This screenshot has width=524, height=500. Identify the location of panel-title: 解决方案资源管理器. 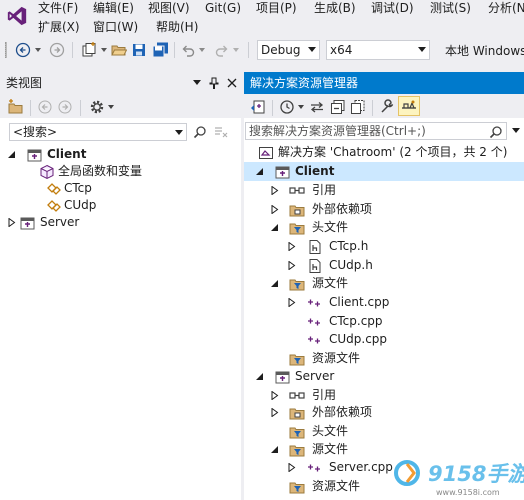
(304, 83).